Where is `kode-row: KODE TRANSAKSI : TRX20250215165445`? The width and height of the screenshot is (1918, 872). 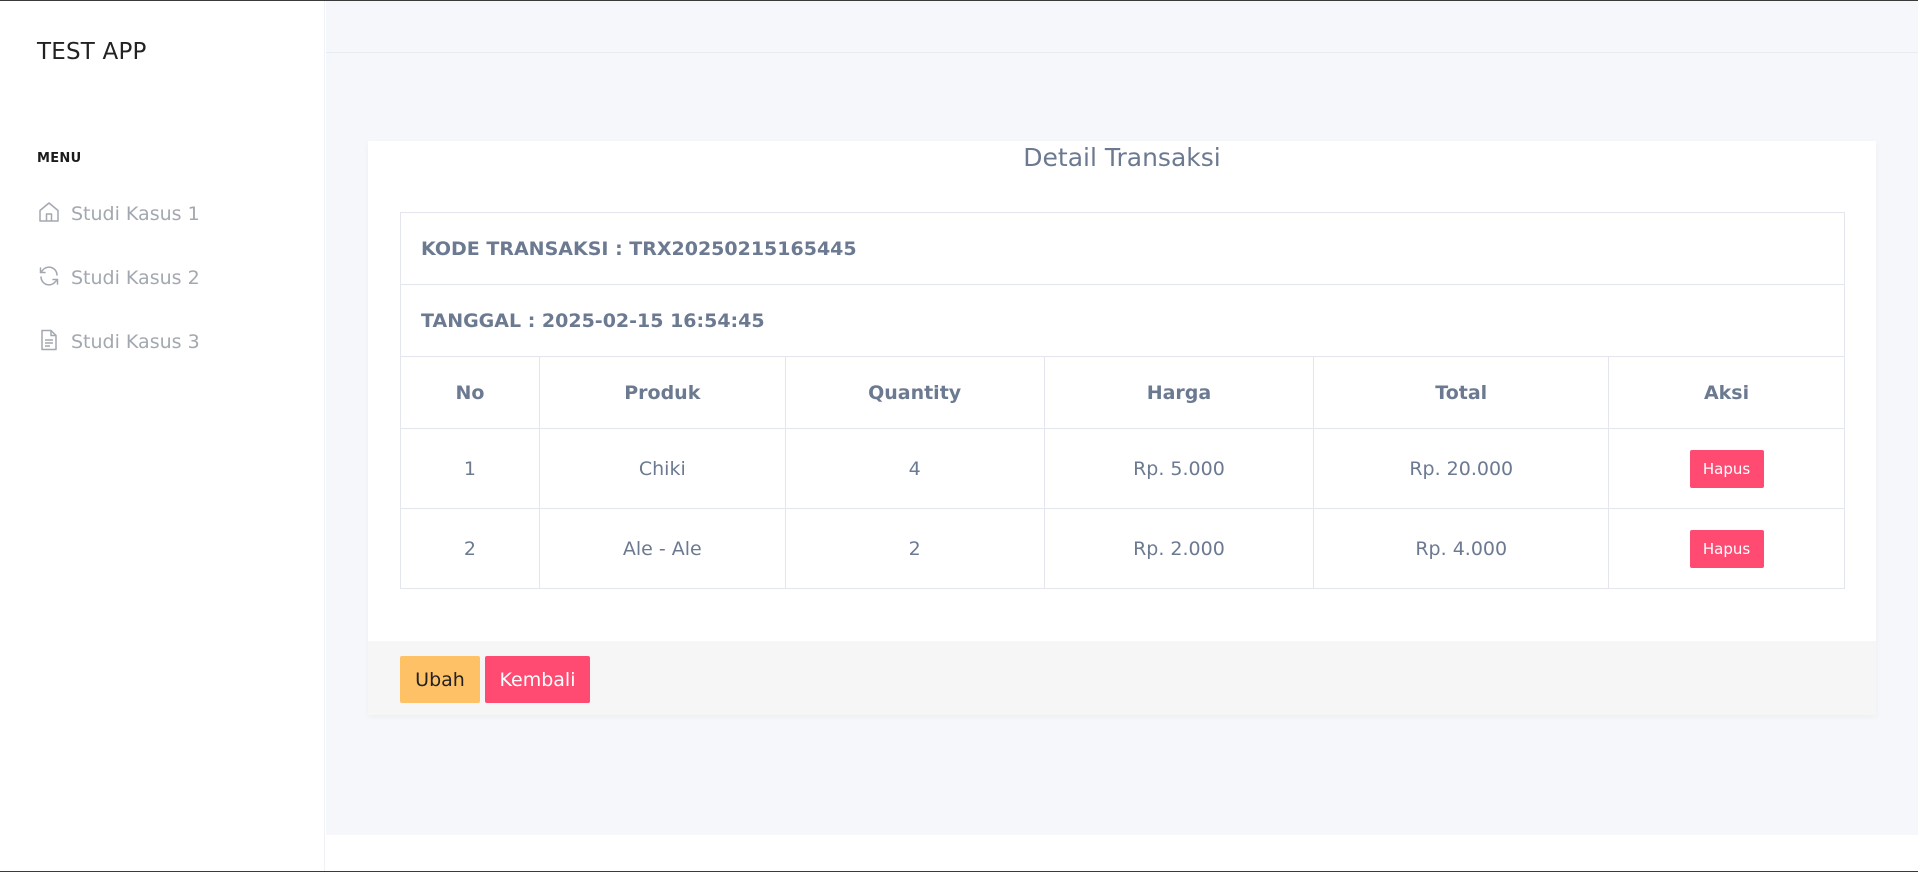
kode-row: KODE TRANSAKSI : TRX20250215165445 is located at coordinates (1122, 248).